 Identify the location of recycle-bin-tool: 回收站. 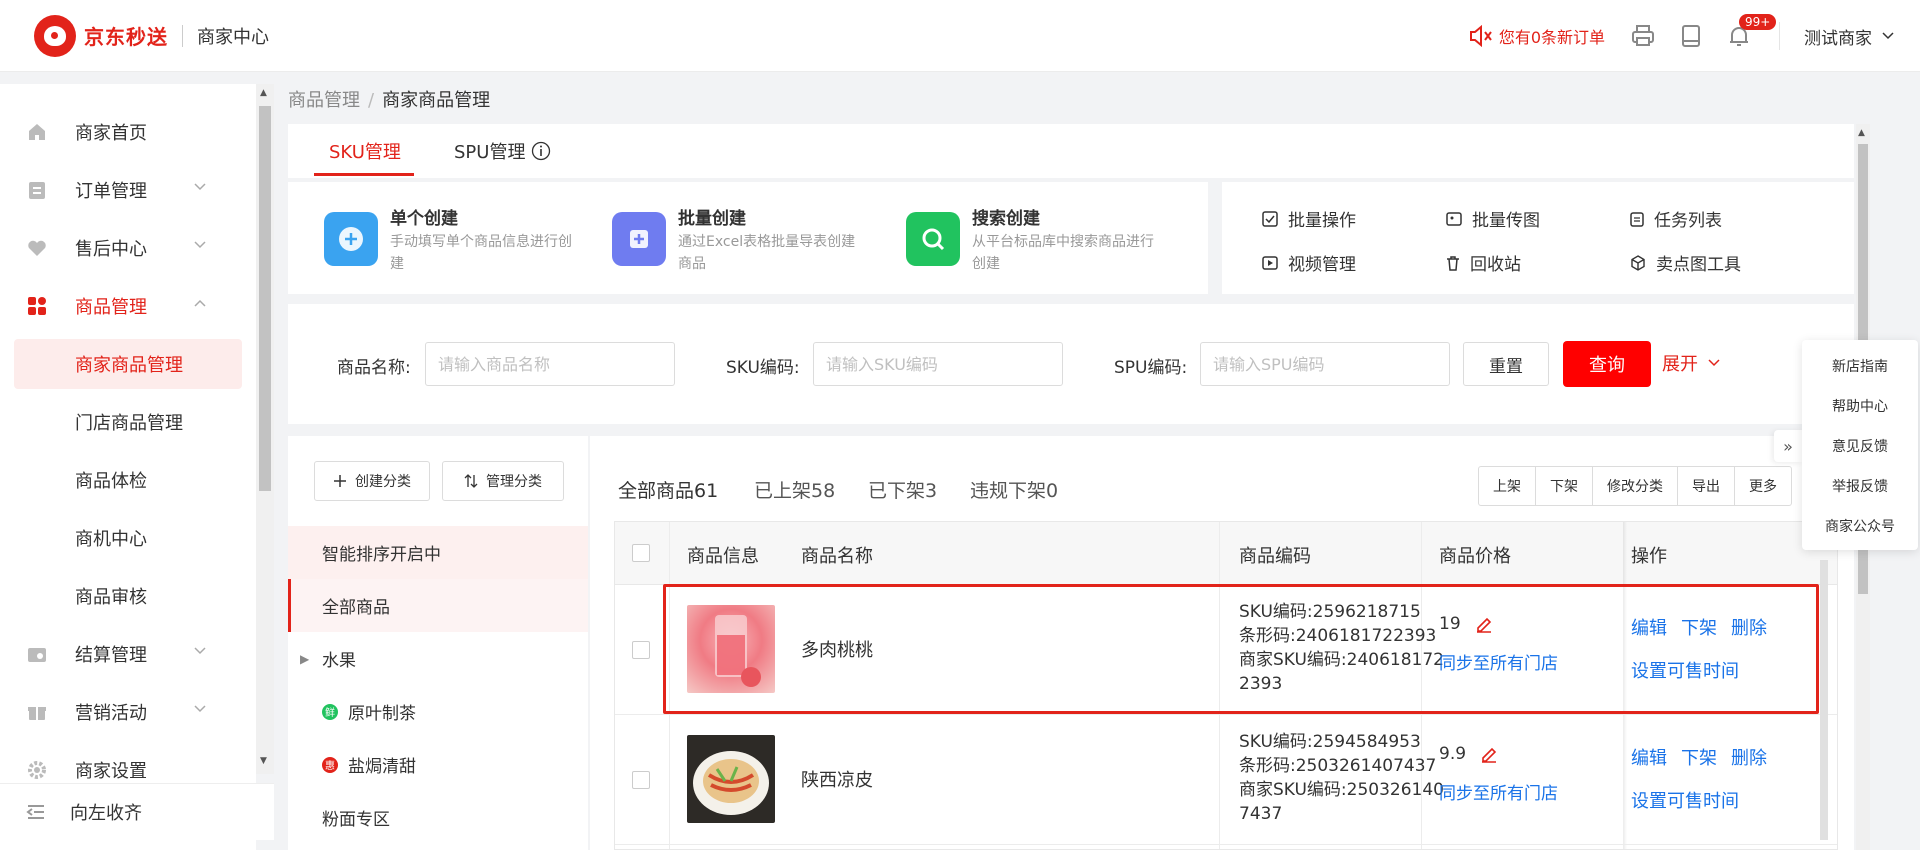
(1483, 262).